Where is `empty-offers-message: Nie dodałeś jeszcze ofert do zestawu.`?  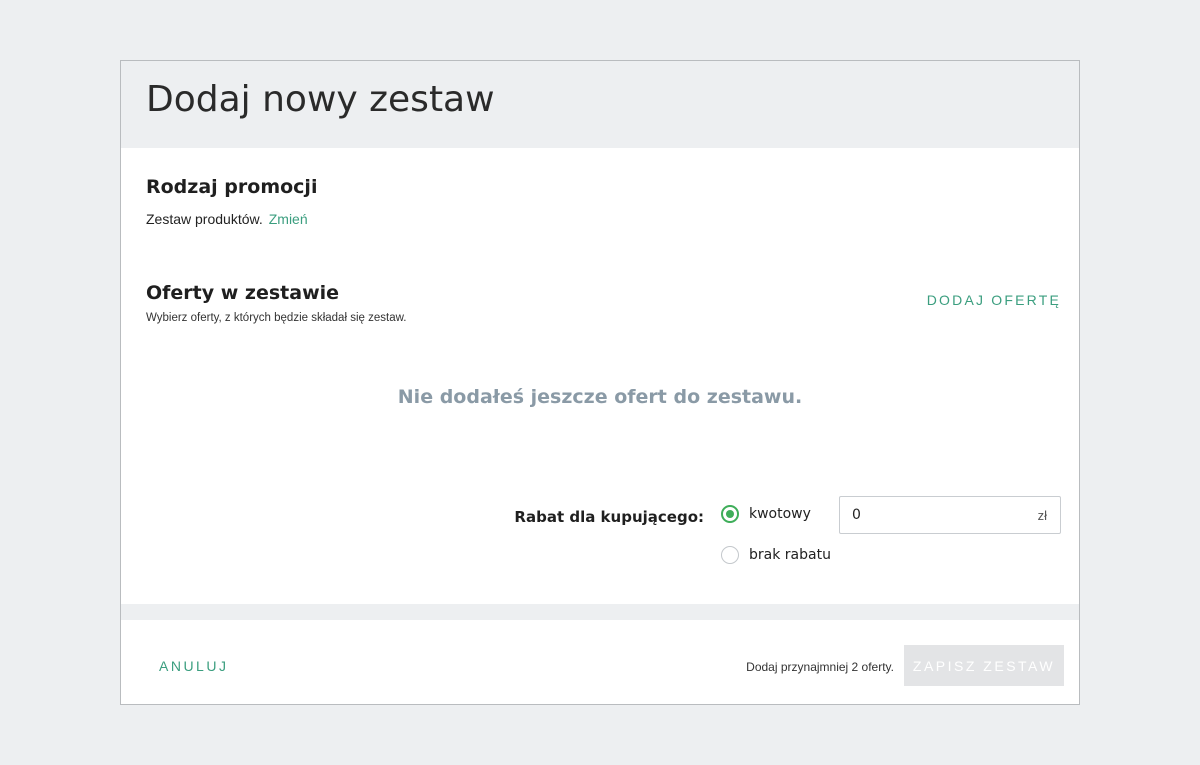 empty-offers-message: Nie dodałeś jeszcze ofert do zestawu. is located at coordinates (600, 397).